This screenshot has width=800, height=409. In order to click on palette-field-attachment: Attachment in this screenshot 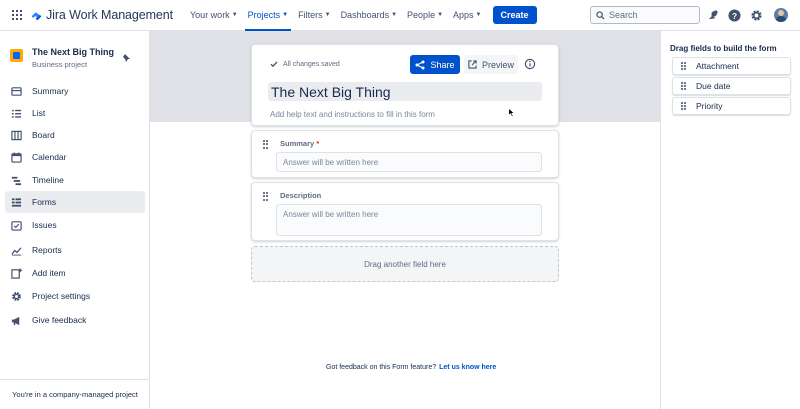, I will do `click(731, 66)`.